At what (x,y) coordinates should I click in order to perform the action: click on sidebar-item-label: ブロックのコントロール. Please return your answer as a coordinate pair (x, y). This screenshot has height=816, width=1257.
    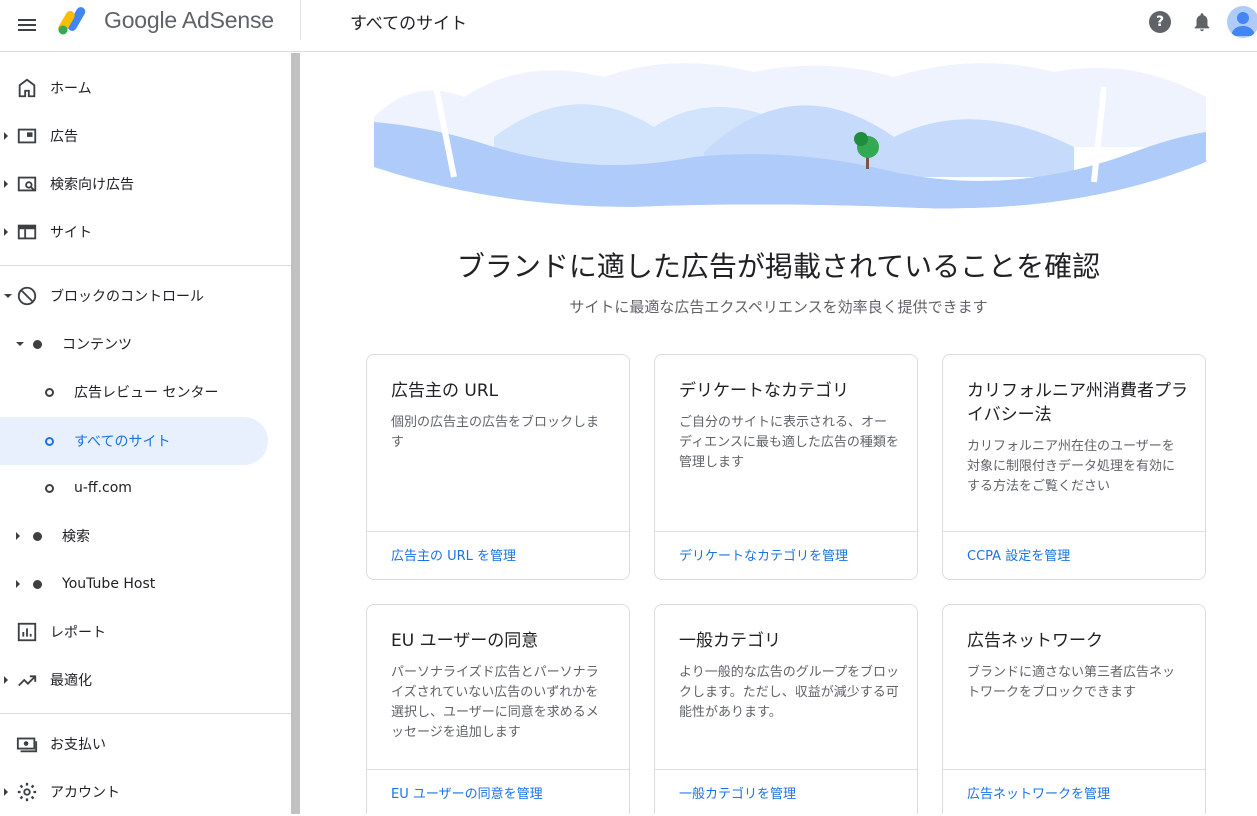
    Looking at the image, I should click on (127, 297).